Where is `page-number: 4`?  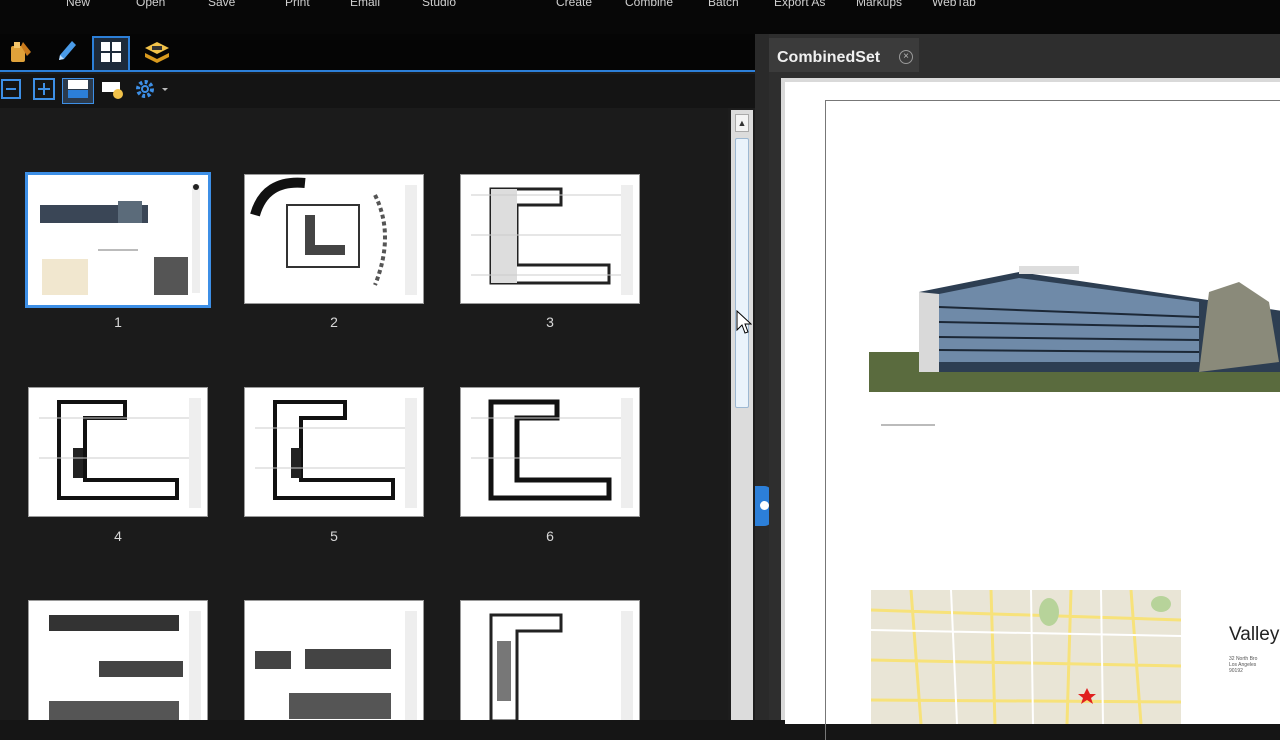 page-number: 4 is located at coordinates (118, 536).